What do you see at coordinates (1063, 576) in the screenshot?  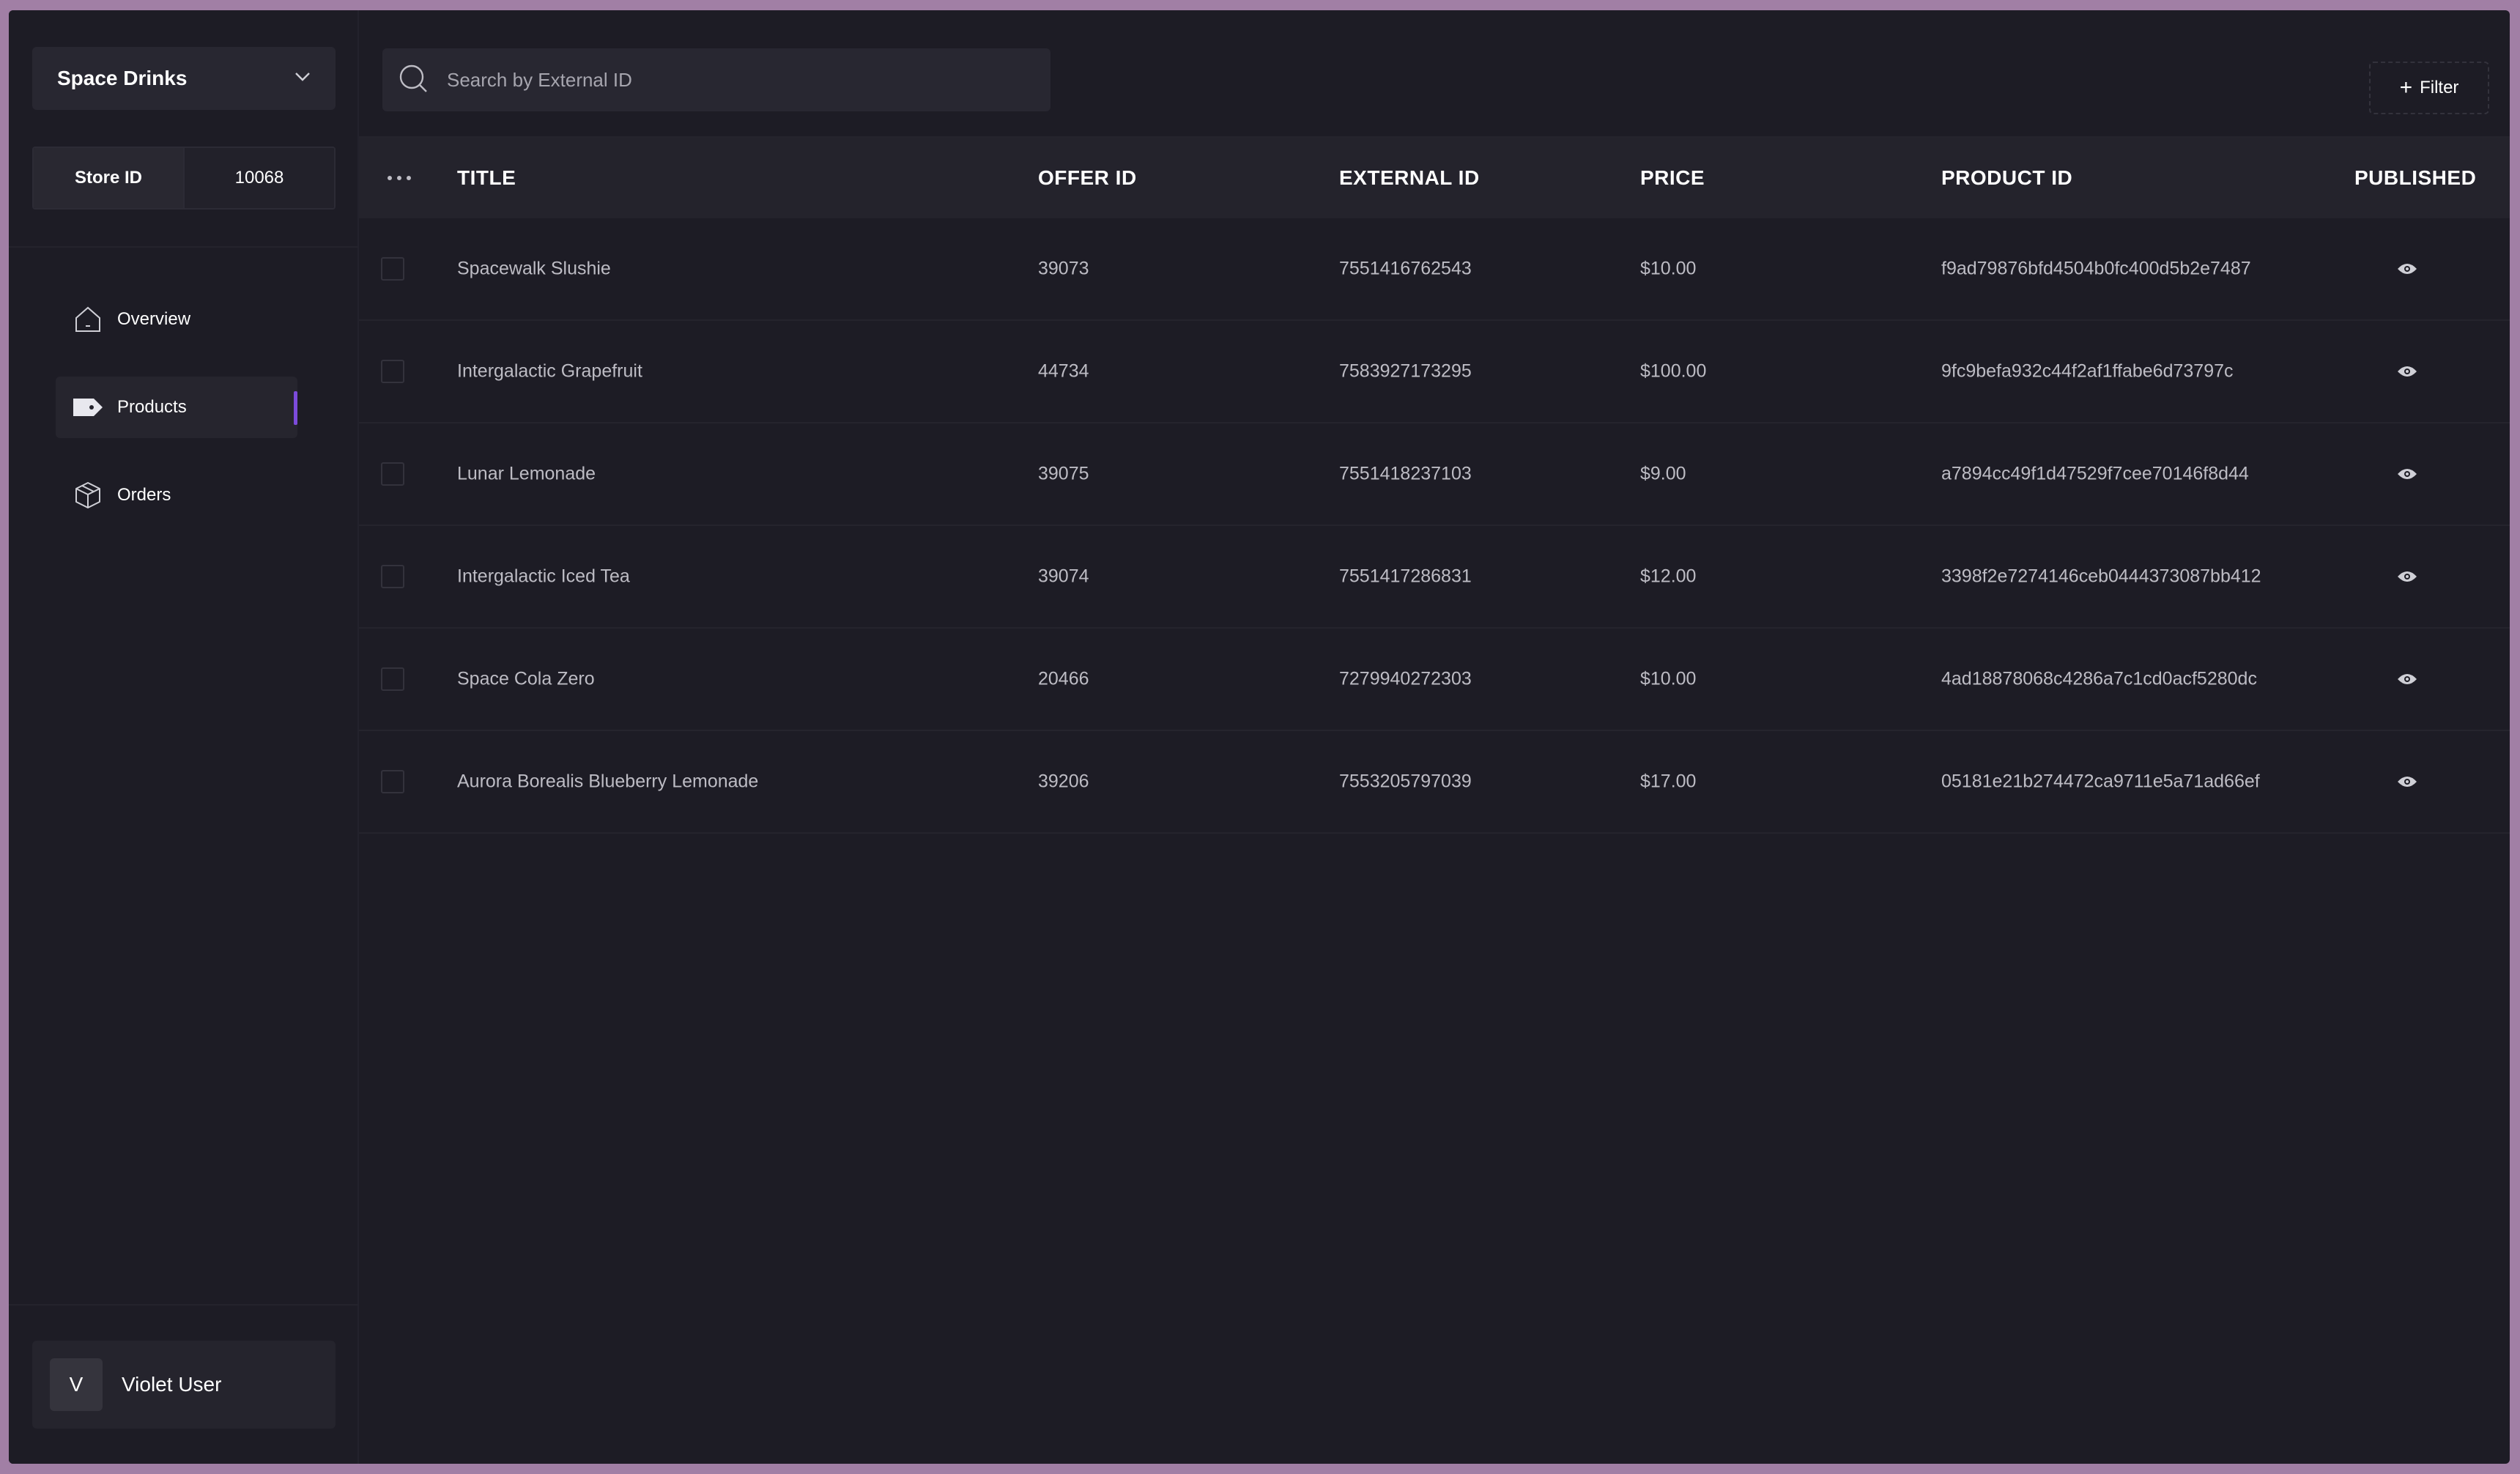 I see `cell-offer-id: 39074` at bounding box center [1063, 576].